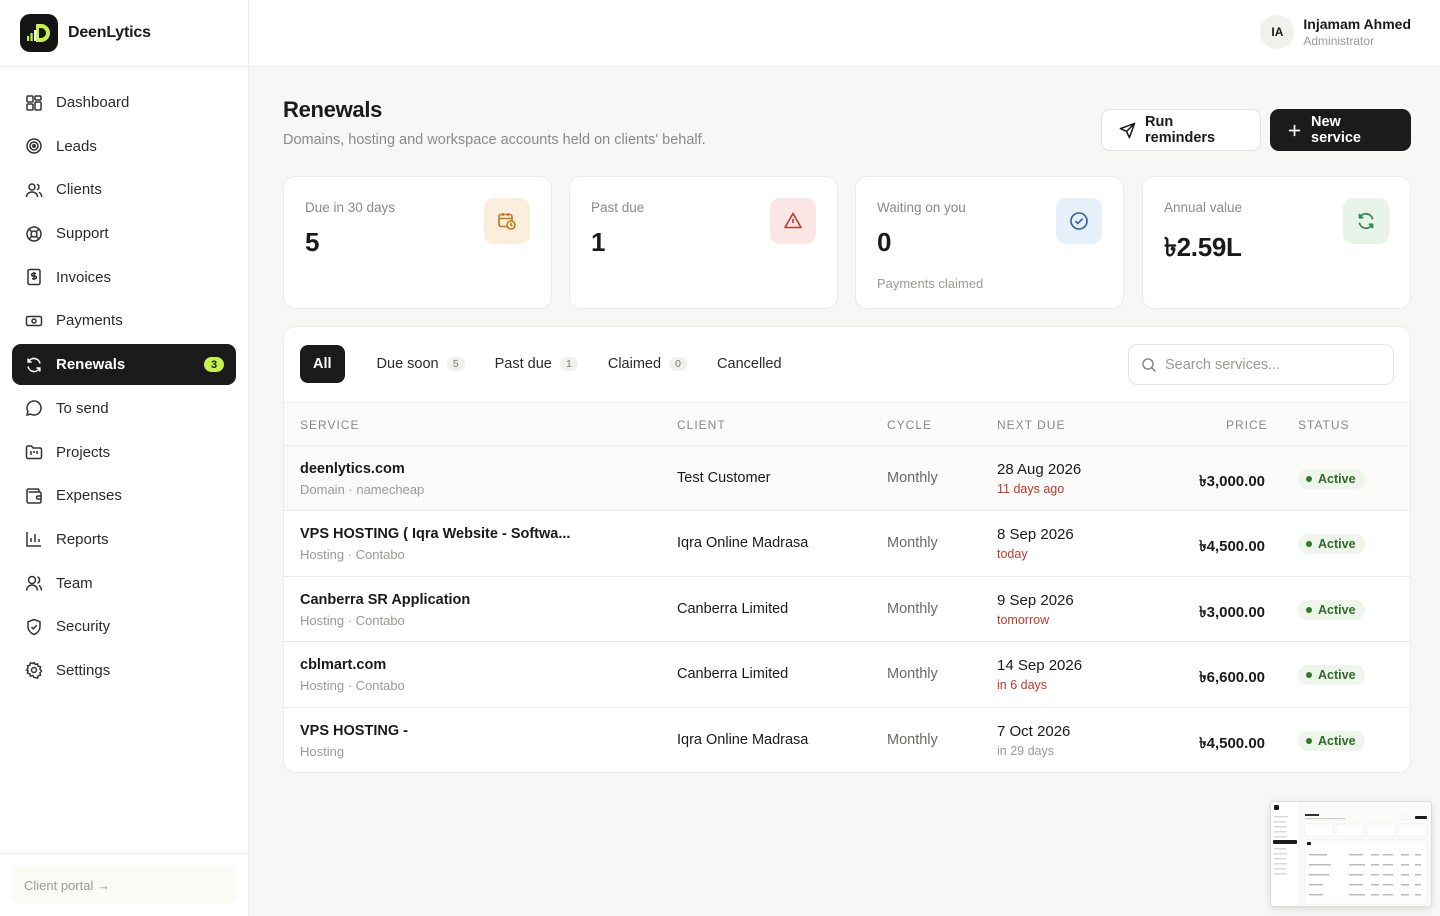  What do you see at coordinates (333, 109) in the screenshot?
I see `page-title: Renewals` at bounding box center [333, 109].